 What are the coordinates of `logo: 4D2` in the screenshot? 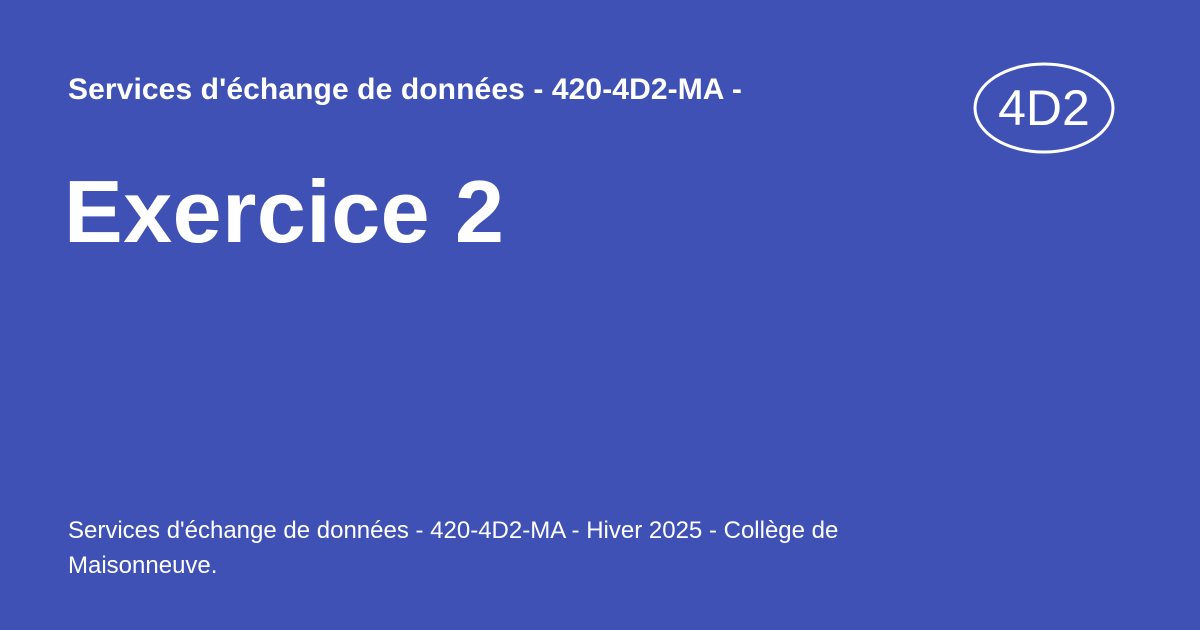 It's located at (1044, 108).